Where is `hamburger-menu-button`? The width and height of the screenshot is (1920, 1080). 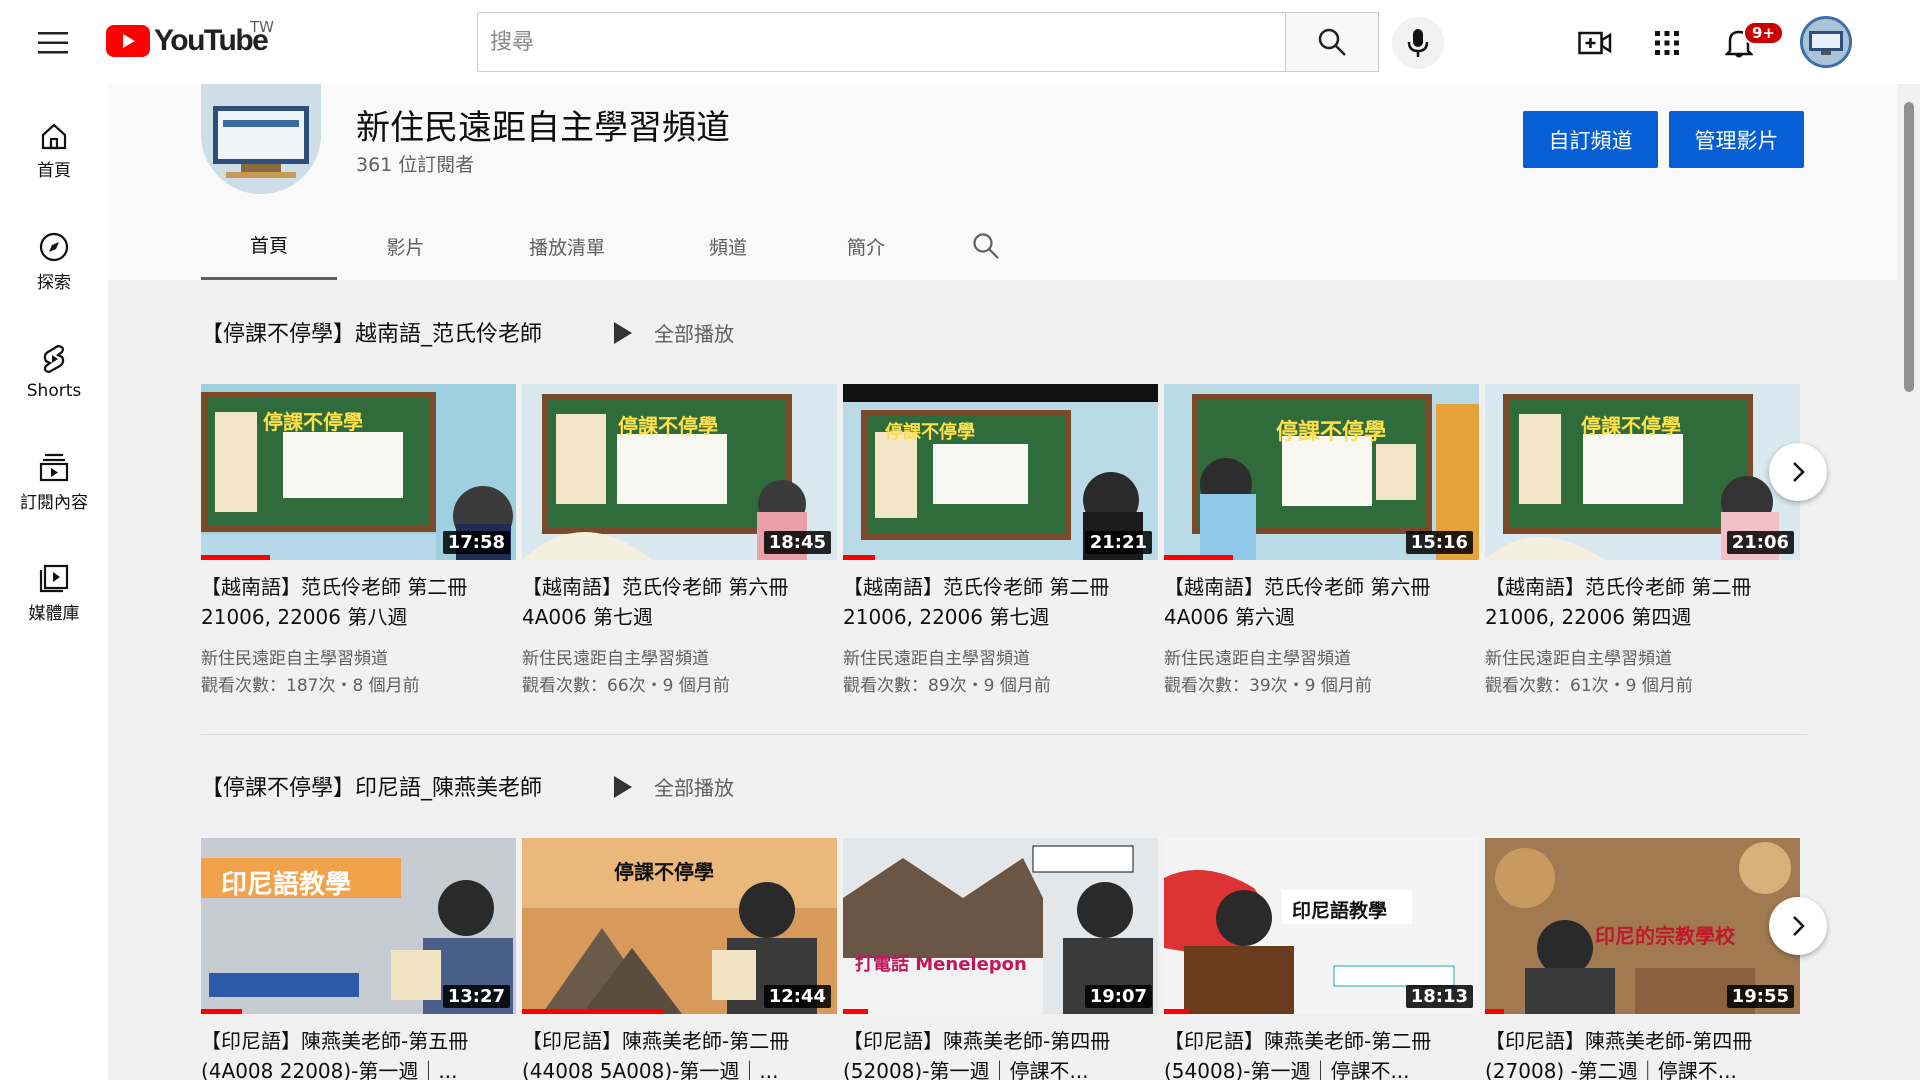
hamburger-menu-button is located at coordinates (53, 43).